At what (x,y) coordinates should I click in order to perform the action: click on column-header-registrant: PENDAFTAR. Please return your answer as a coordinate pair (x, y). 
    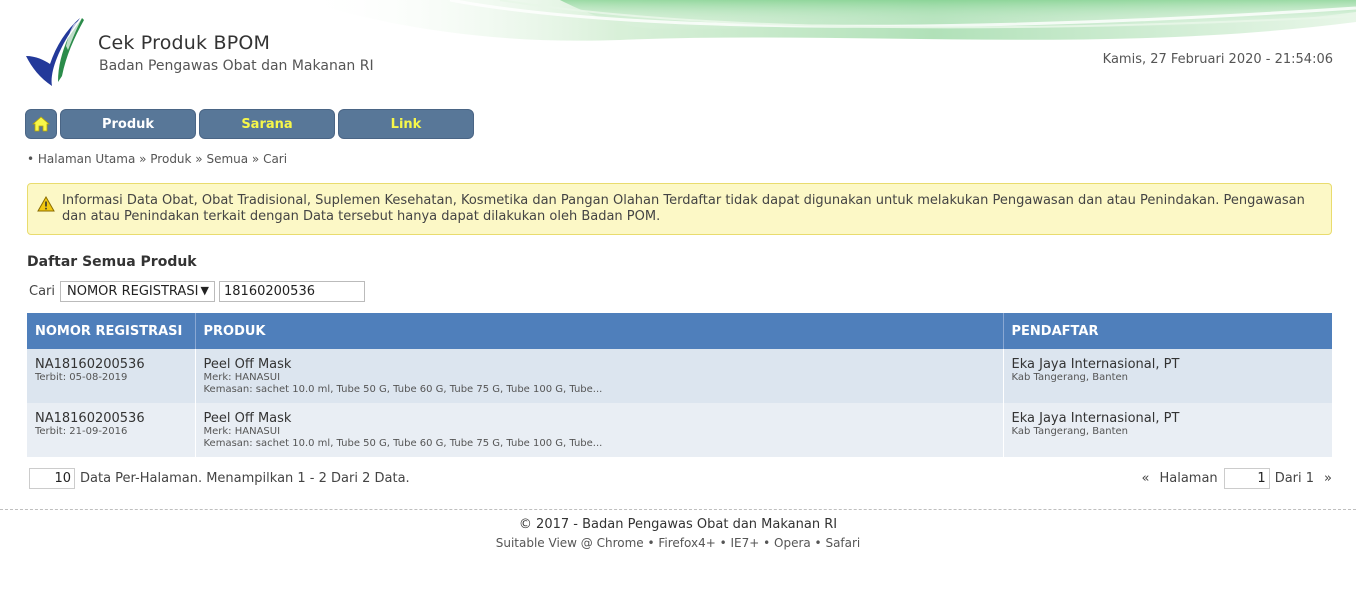
    Looking at the image, I should click on (1167, 331).